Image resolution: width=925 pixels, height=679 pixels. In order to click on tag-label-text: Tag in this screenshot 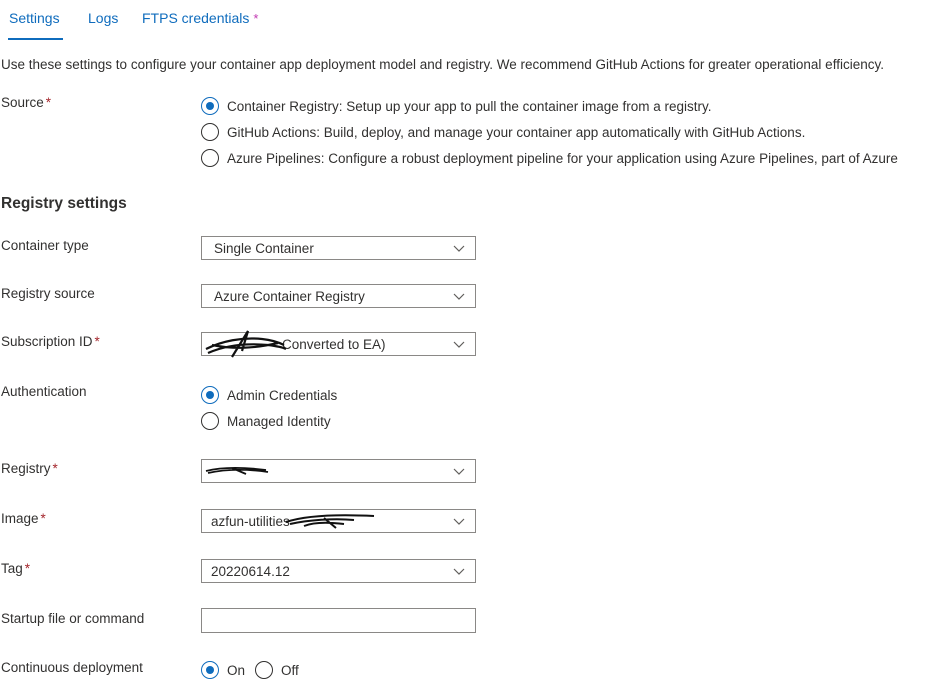, I will do `click(12, 568)`.